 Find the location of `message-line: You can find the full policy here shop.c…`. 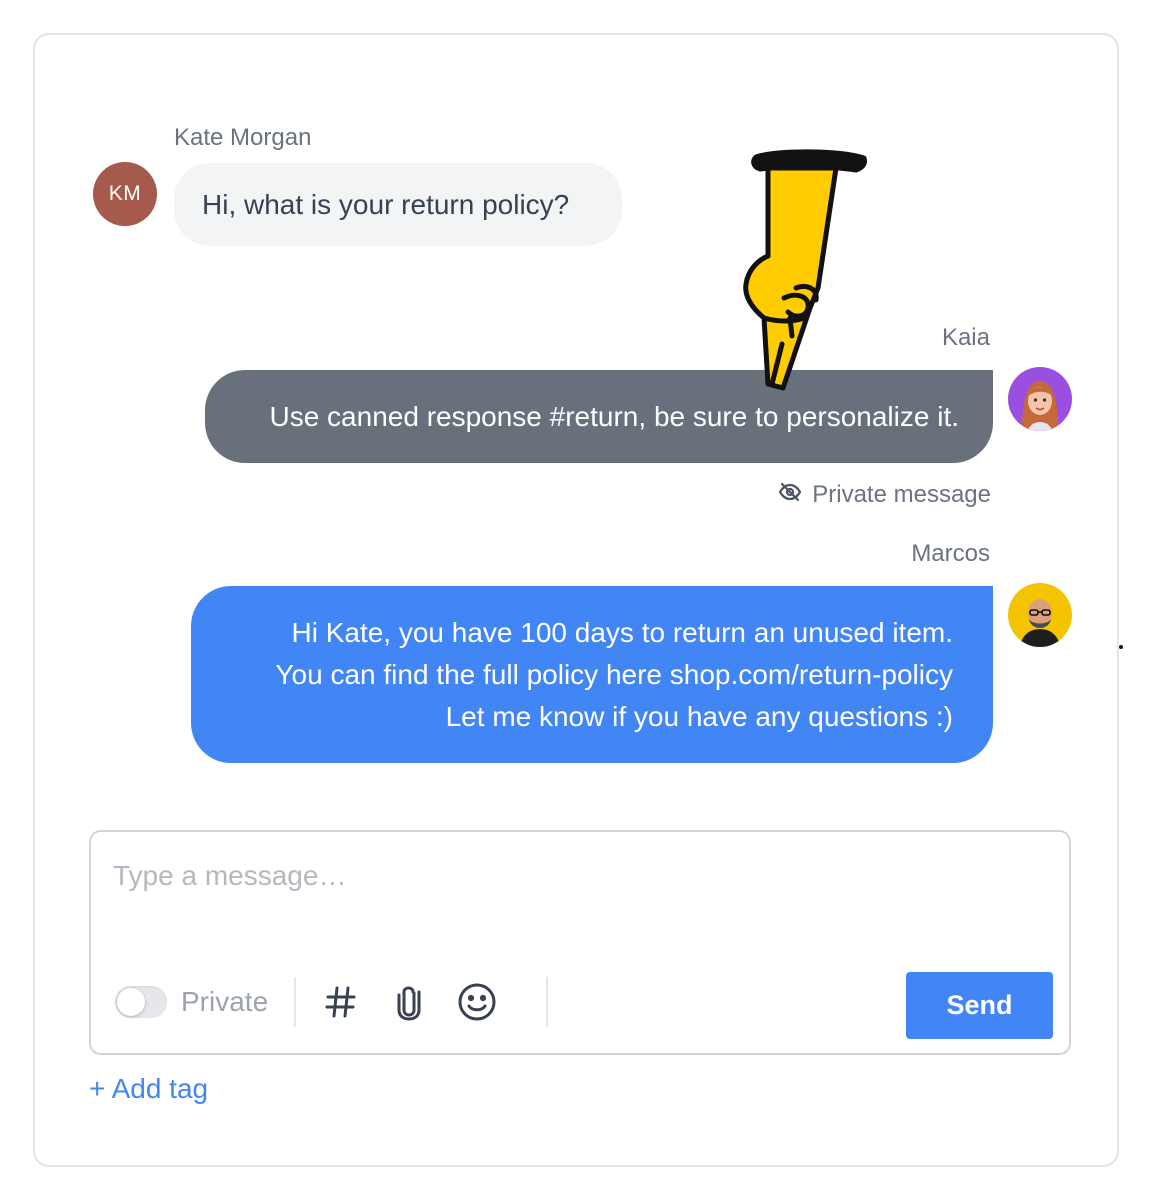

message-line: You can find the full policy here shop.c… is located at coordinates (614, 674).